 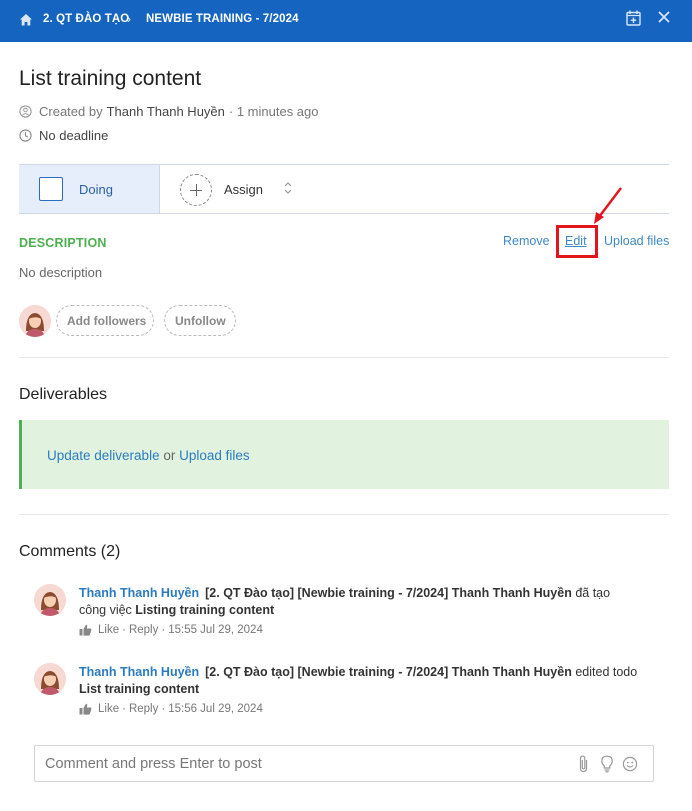 I want to click on breadcrumb-project: 2. QT ĐÀO TẠO, so click(x=86, y=19).